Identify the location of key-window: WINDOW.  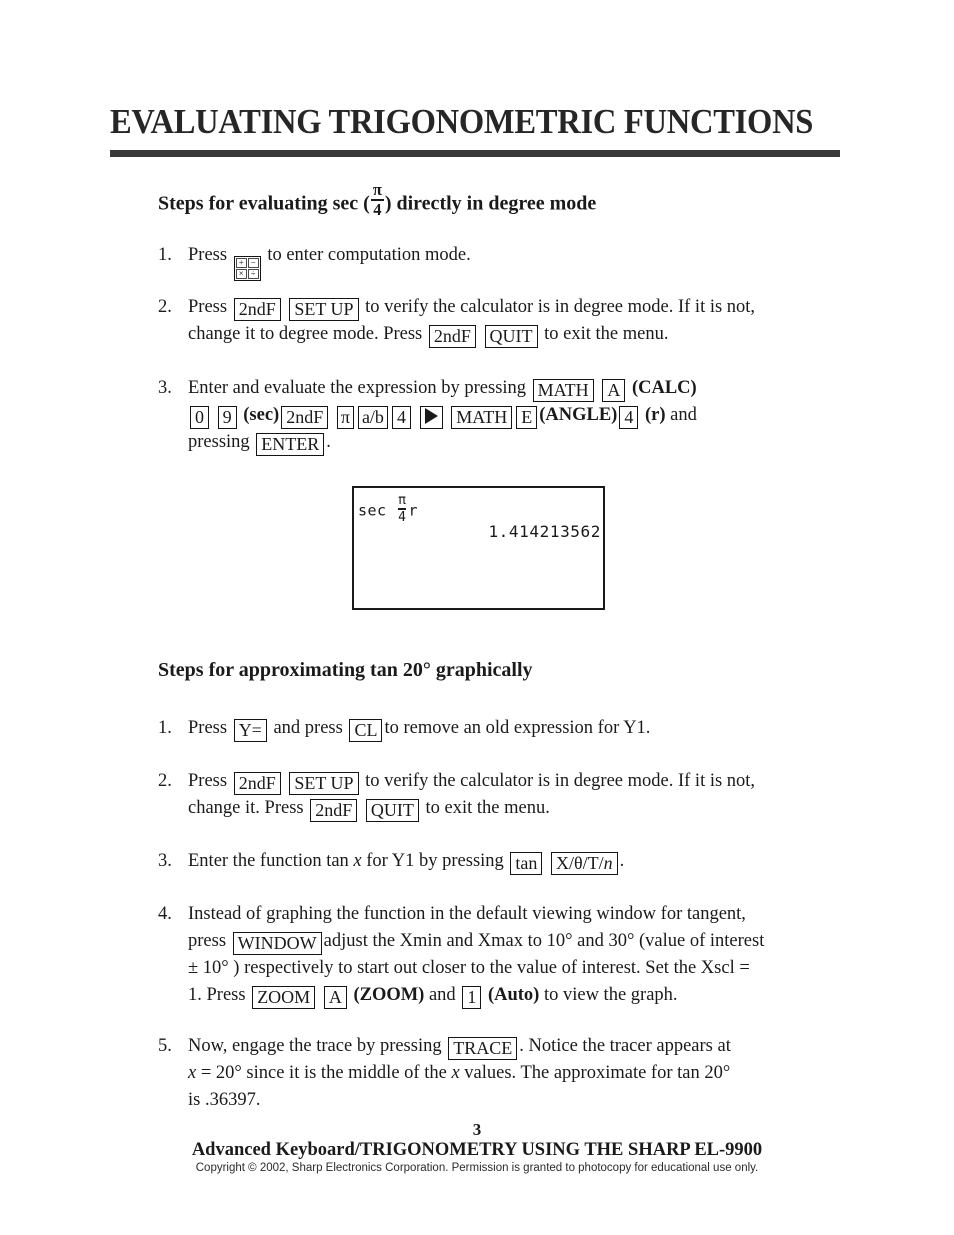
(277, 943).